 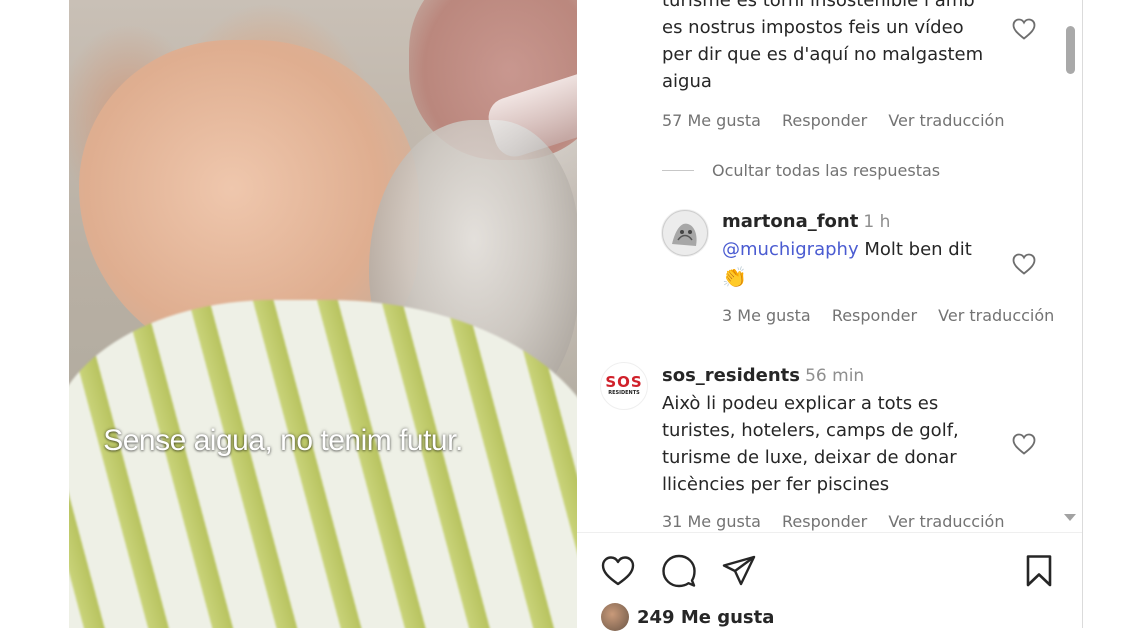 I want to click on comment-line: per dir que es d'aquí no malgastem, so click(x=823, y=54).